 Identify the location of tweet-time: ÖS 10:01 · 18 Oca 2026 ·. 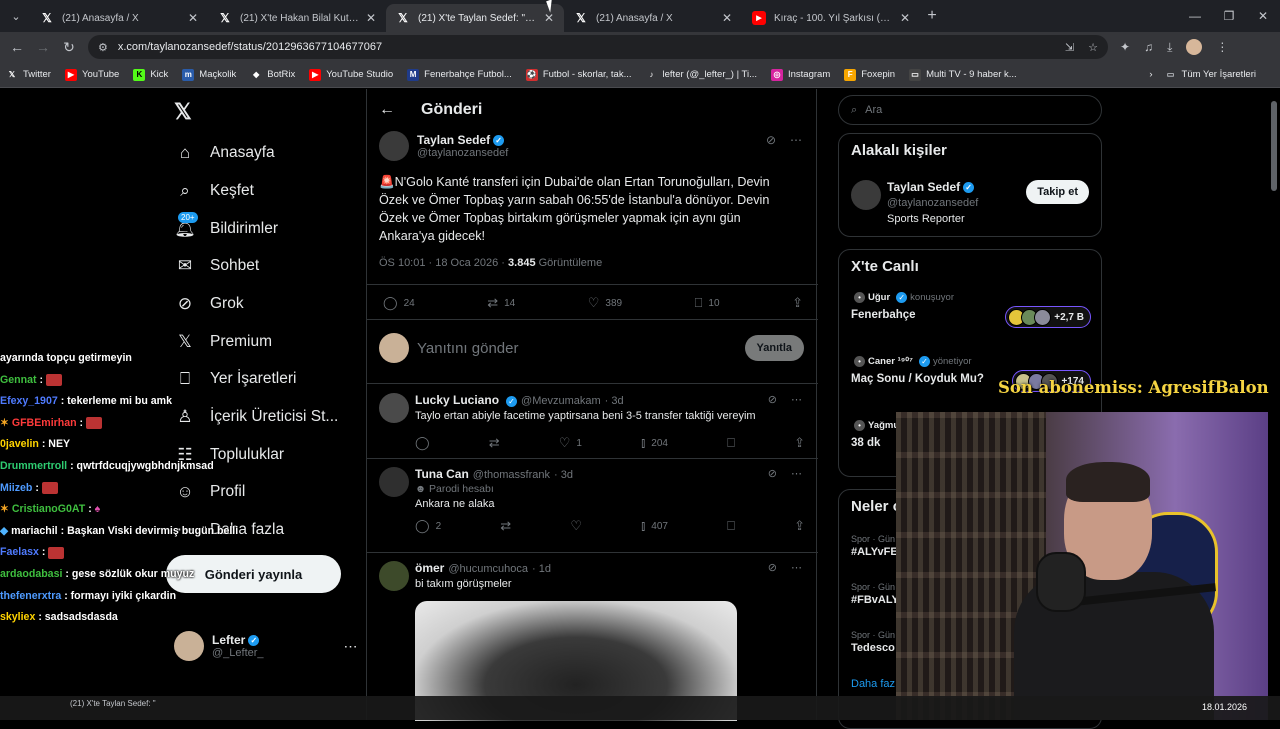
(443, 263).